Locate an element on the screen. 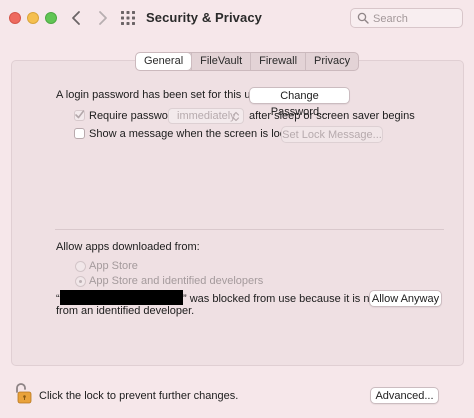 Image resolution: width=474 pixels, height=418 pixels. back-arrow-icon is located at coordinates (76, 18).